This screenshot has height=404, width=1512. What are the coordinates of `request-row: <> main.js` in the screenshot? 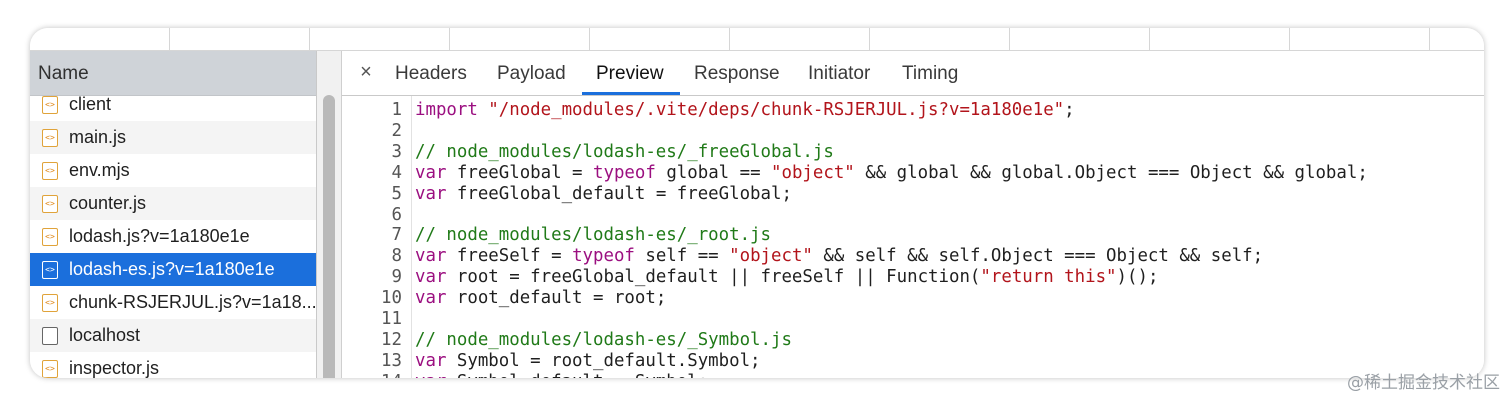 It's located at (173, 137).